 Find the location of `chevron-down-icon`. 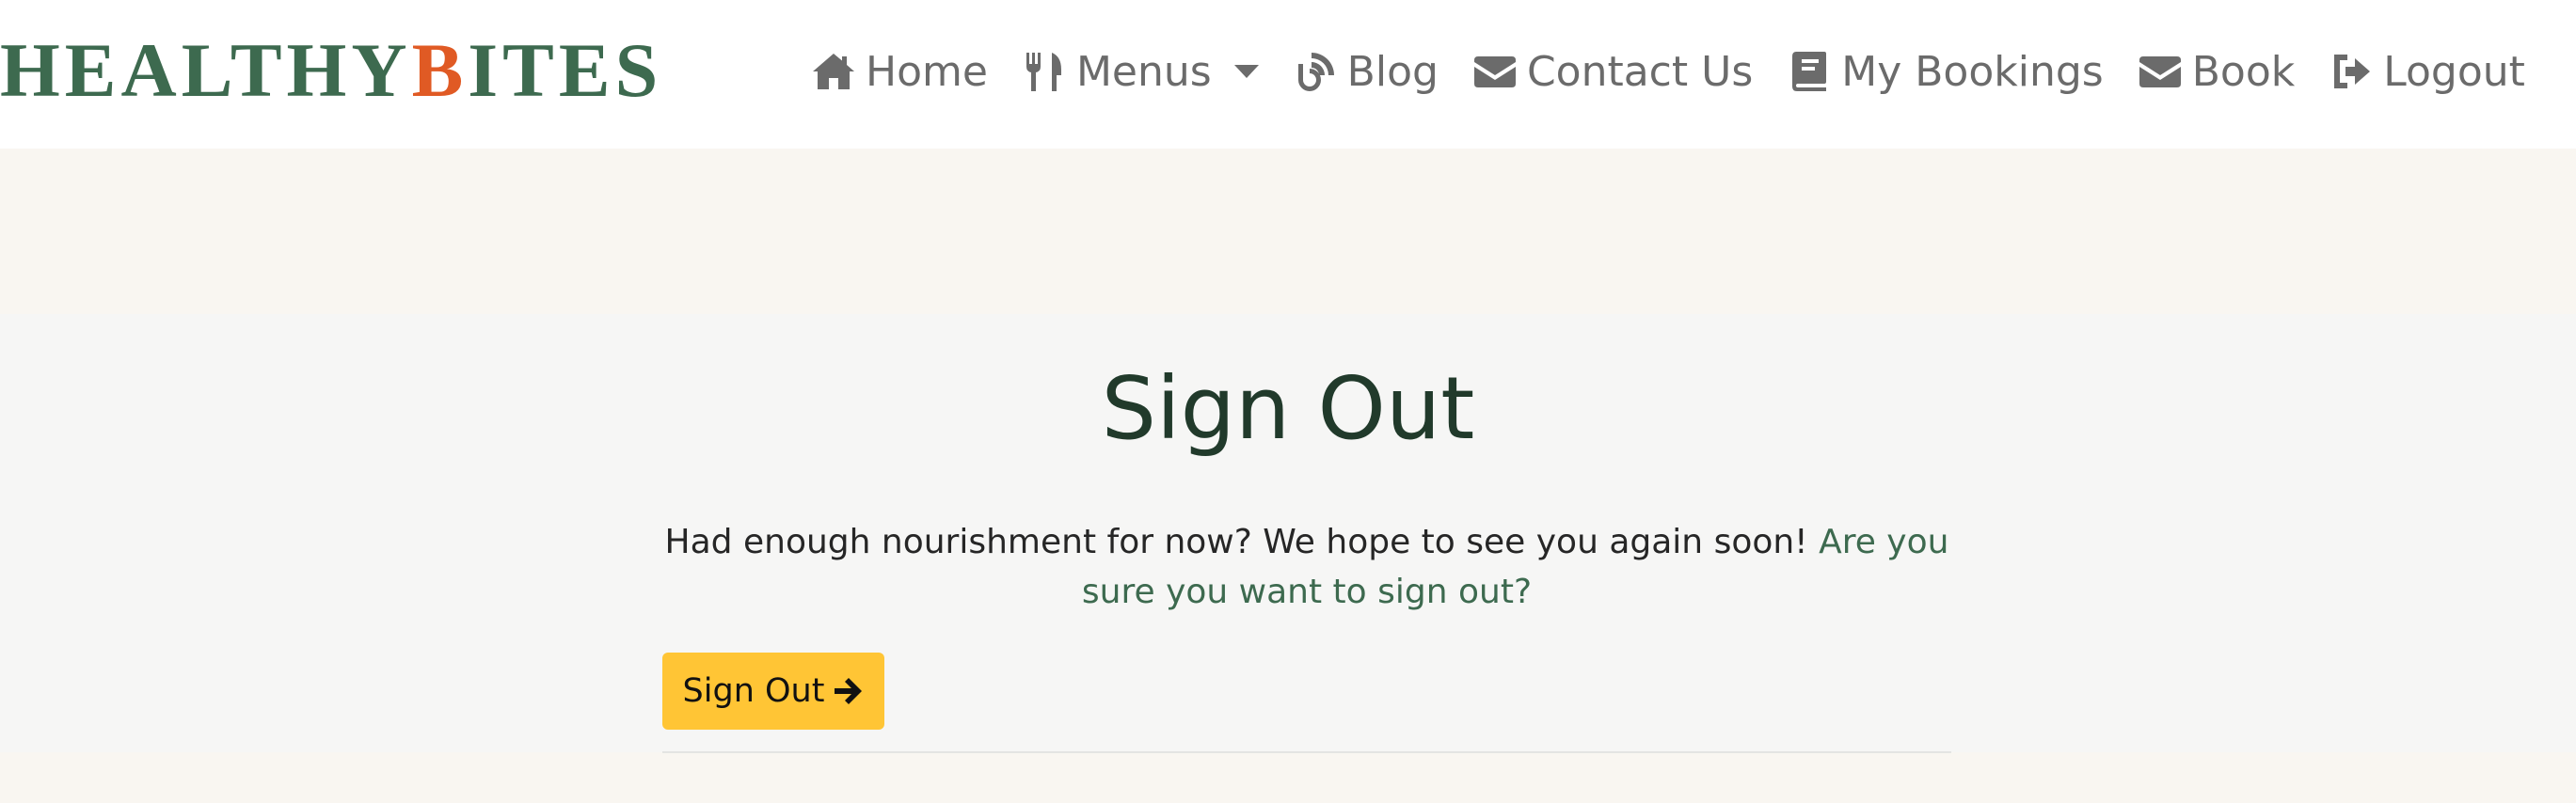

chevron-down-icon is located at coordinates (1246, 71).